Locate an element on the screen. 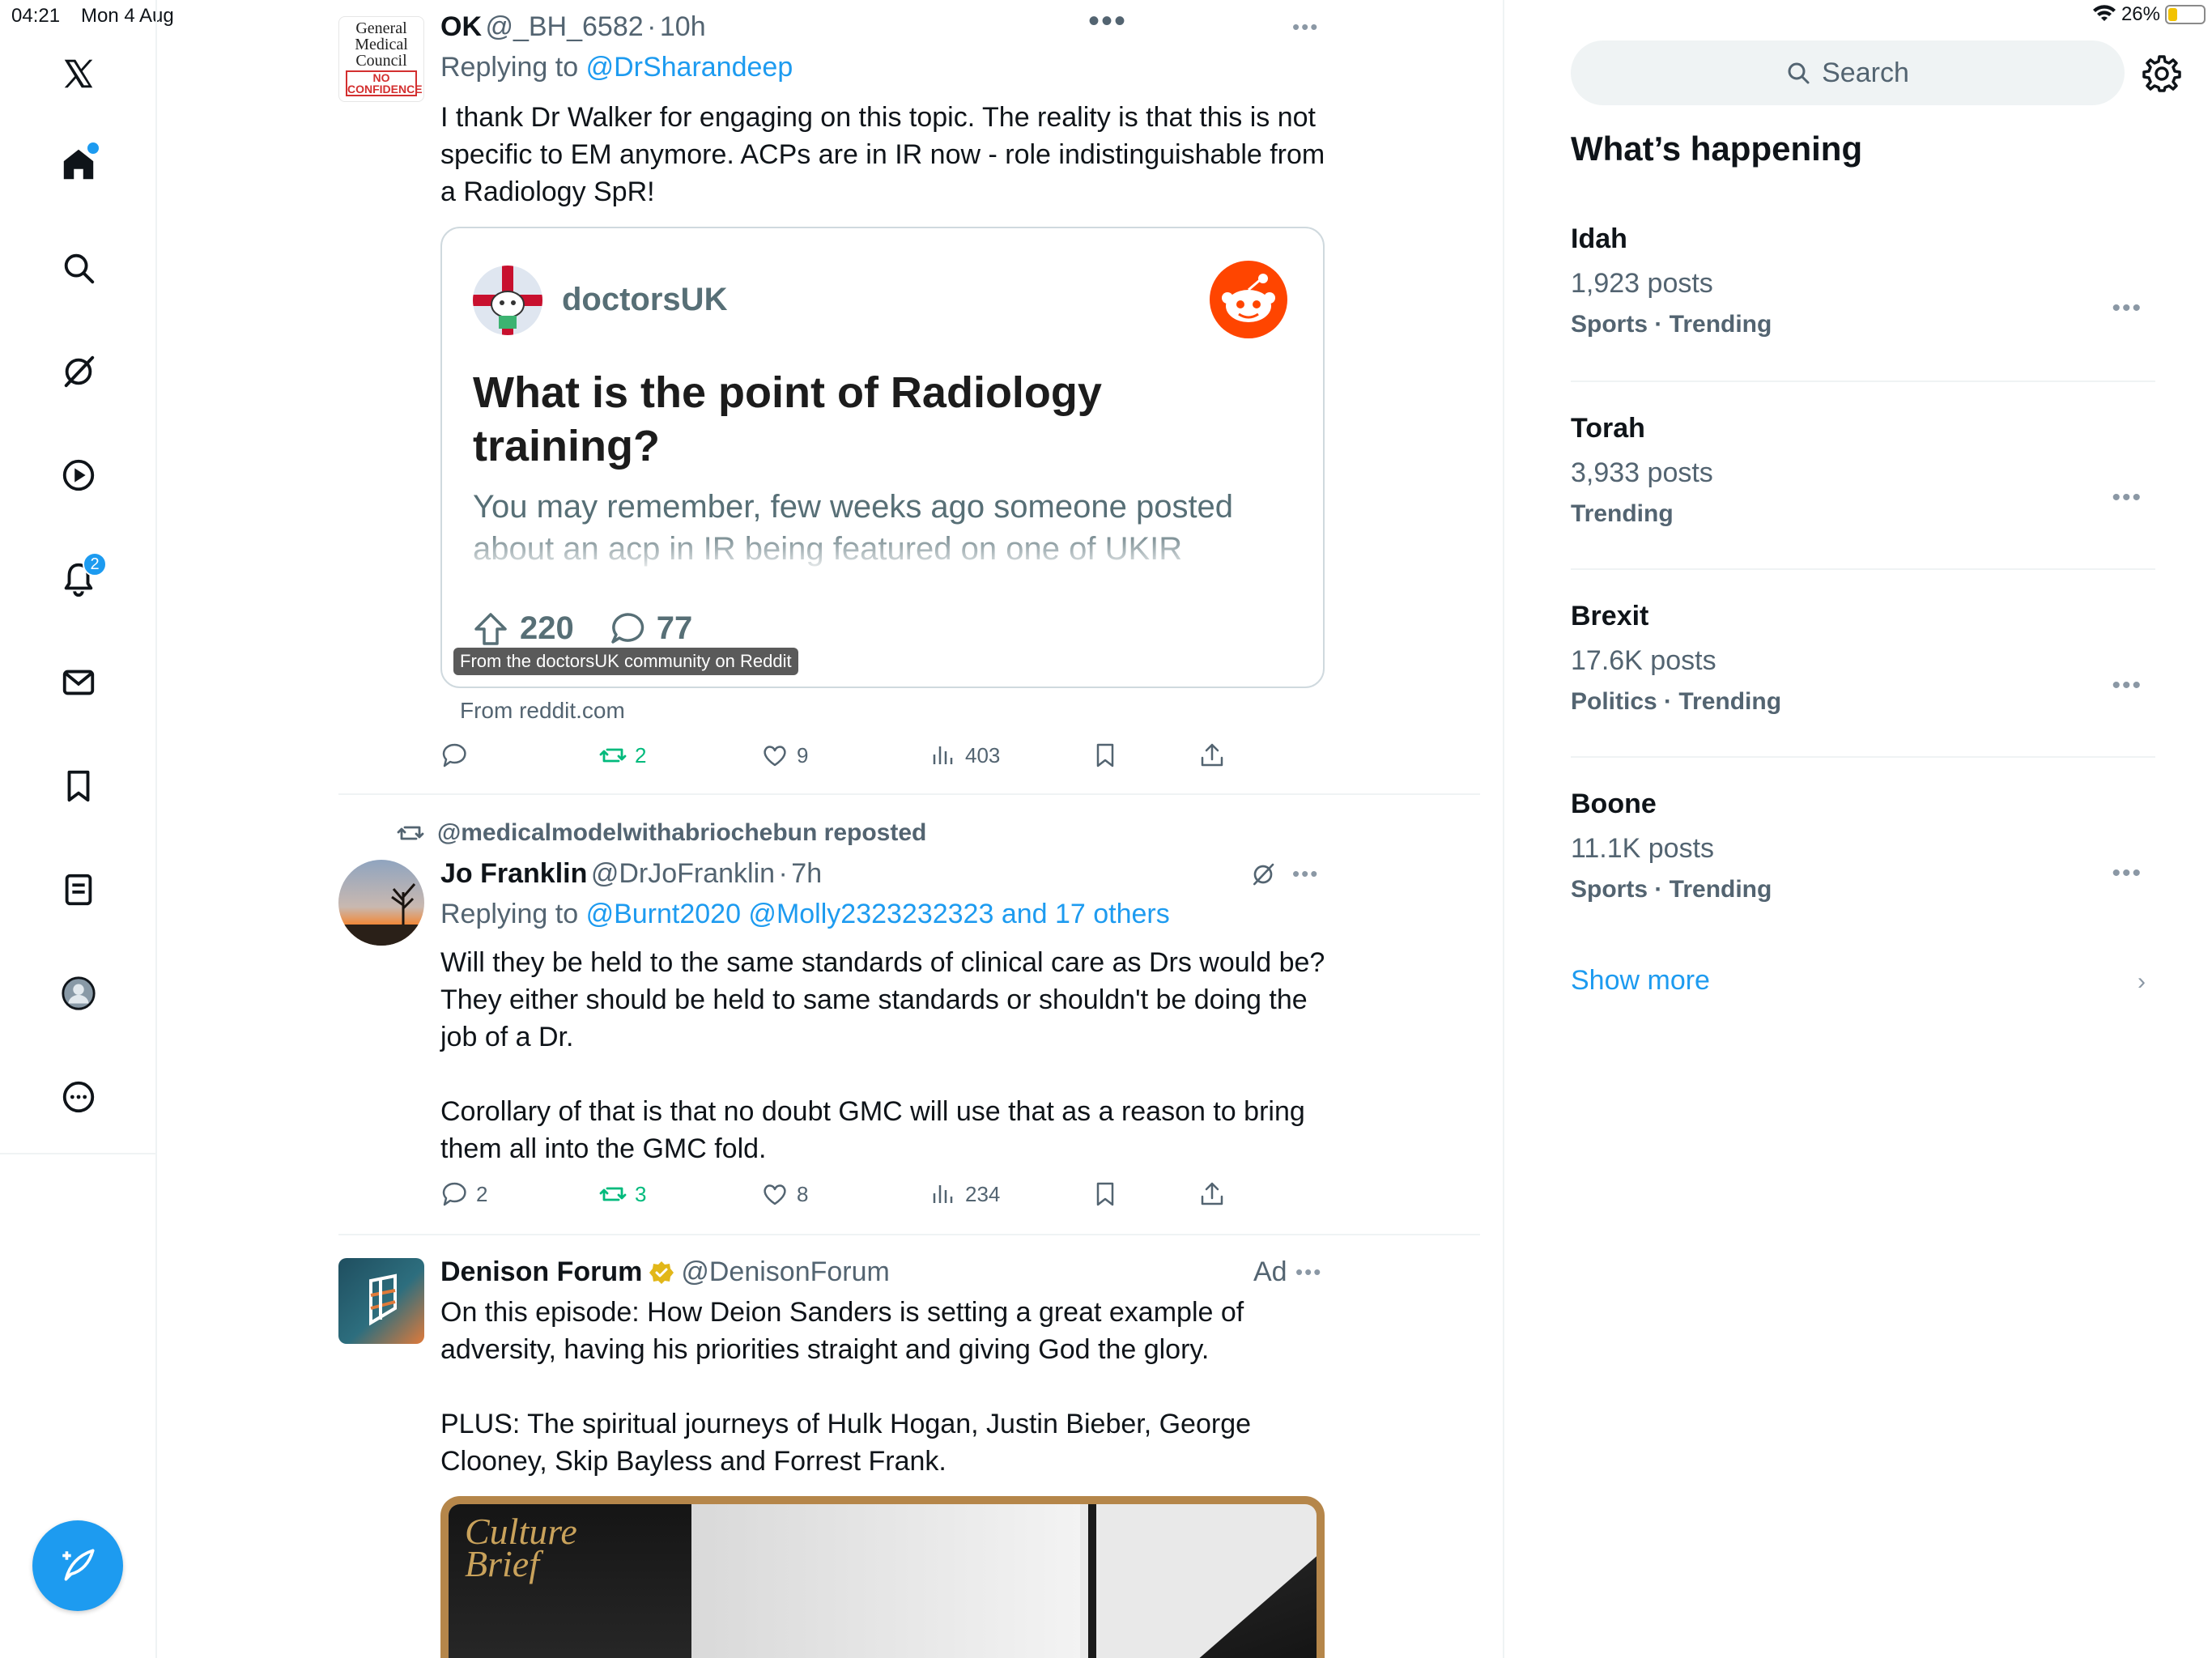  tweet2-handle: @DrJoFranklin is located at coordinates (683, 873).